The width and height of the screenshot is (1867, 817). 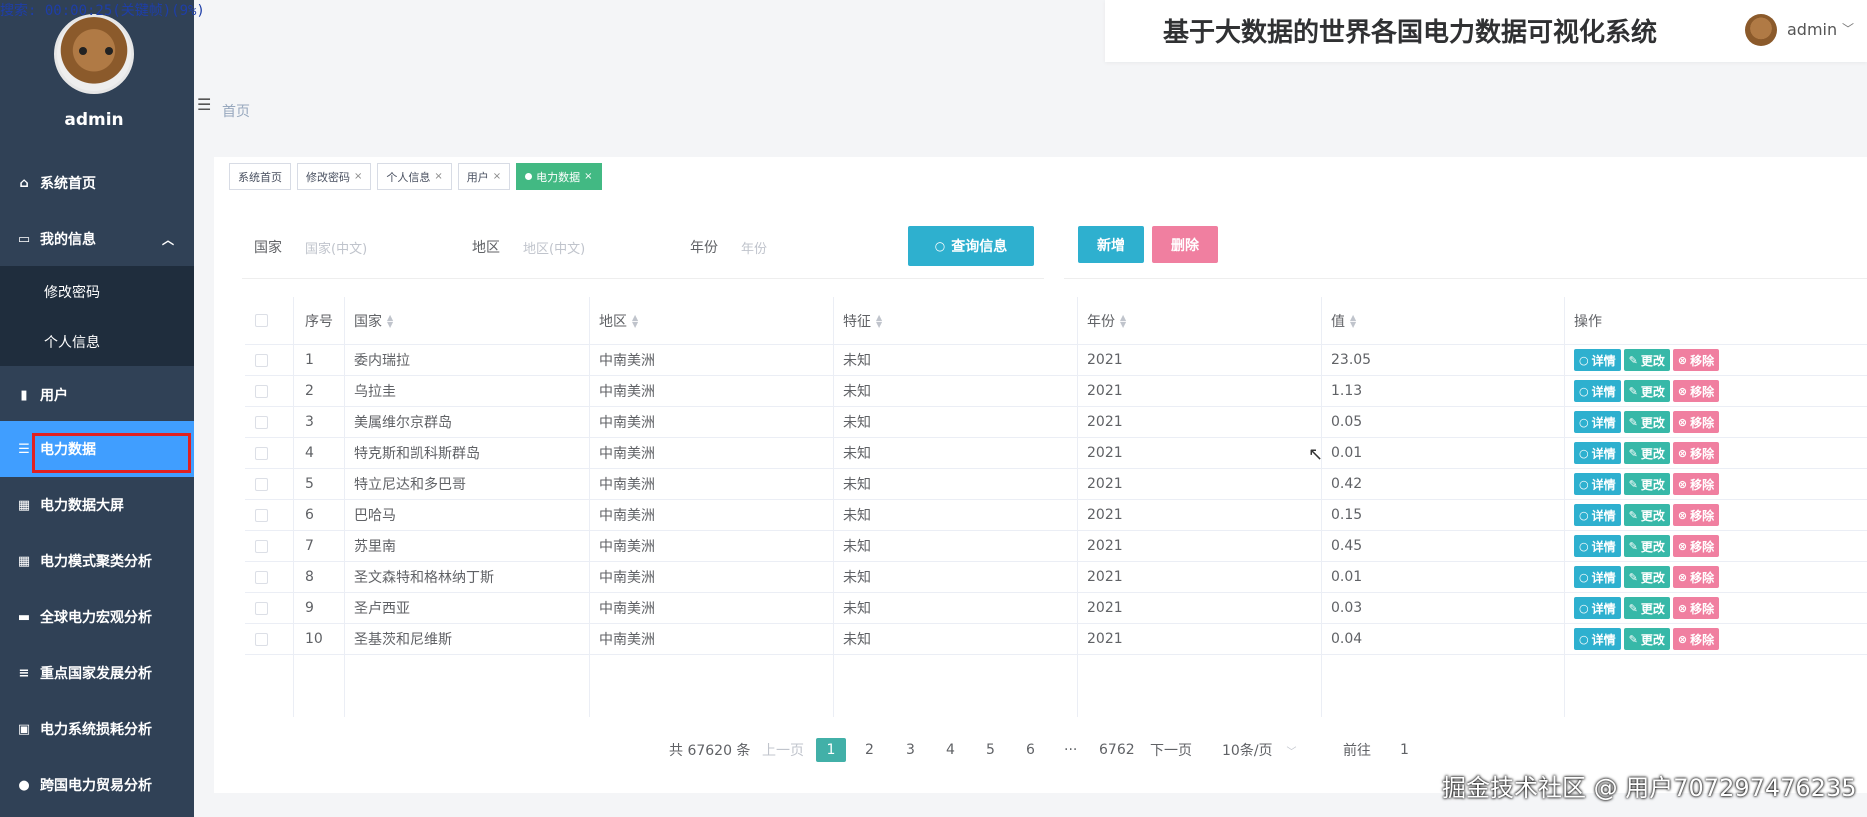 What do you see at coordinates (97, 239) in the screenshot?
I see `sidebar-item-my-info: ▭ 我的信息 ︿` at bounding box center [97, 239].